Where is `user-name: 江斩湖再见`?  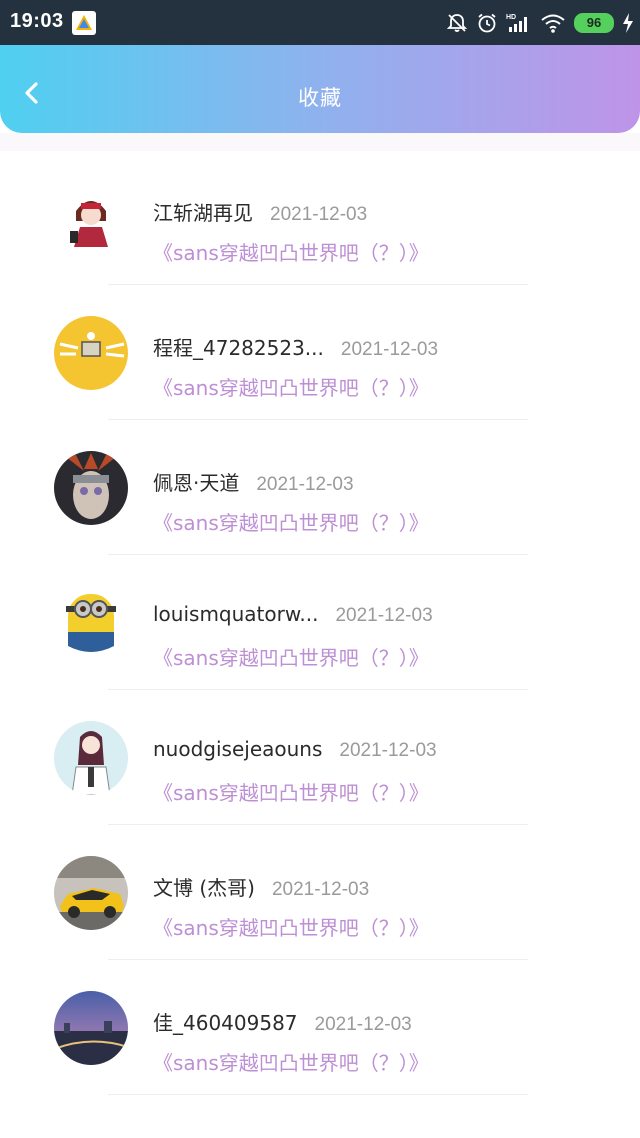 user-name: 江斩湖再见 is located at coordinates (203, 213).